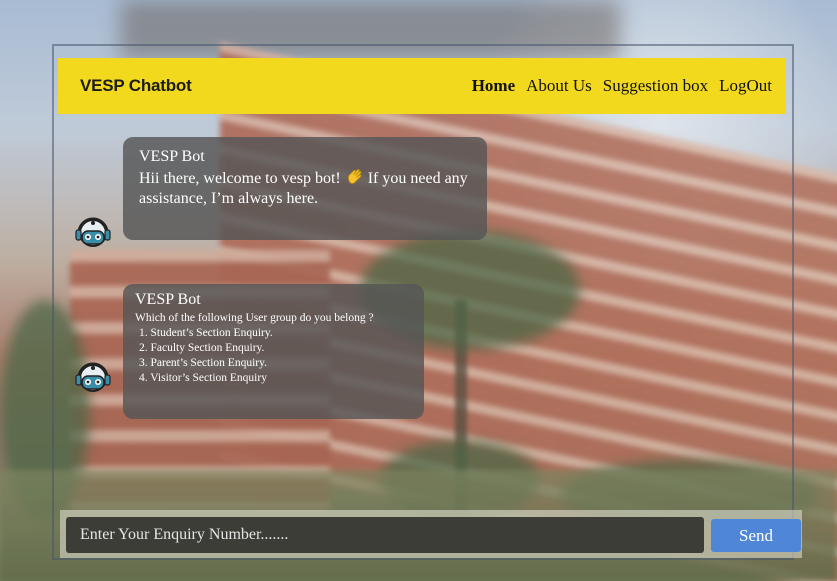 The image size is (837, 581). I want to click on nav-home-link: Home, so click(493, 86).